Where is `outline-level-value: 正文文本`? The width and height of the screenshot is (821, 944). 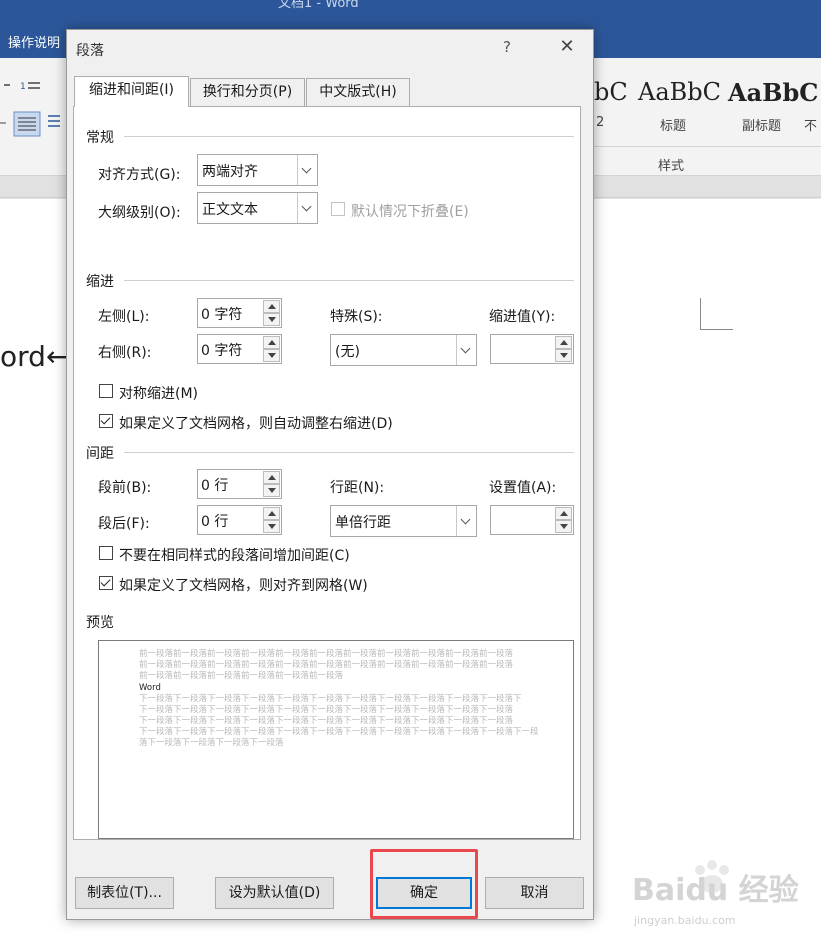 outline-level-value: 正文文本 is located at coordinates (230, 210).